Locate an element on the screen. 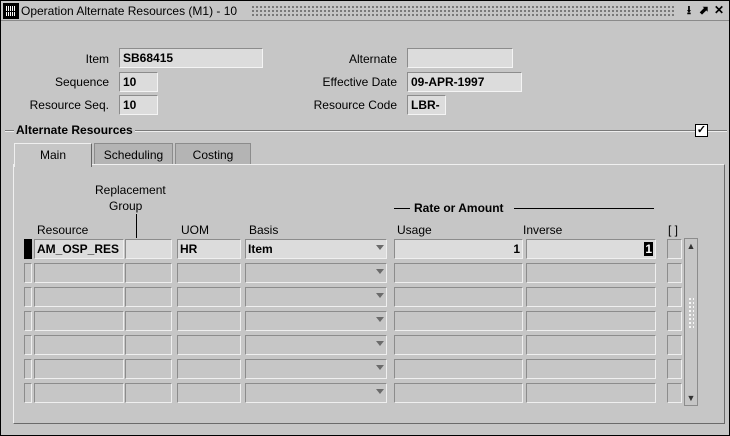 The height and width of the screenshot is (436, 730). cell-resource: AM_OSP_RES is located at coordinates (79, 249).